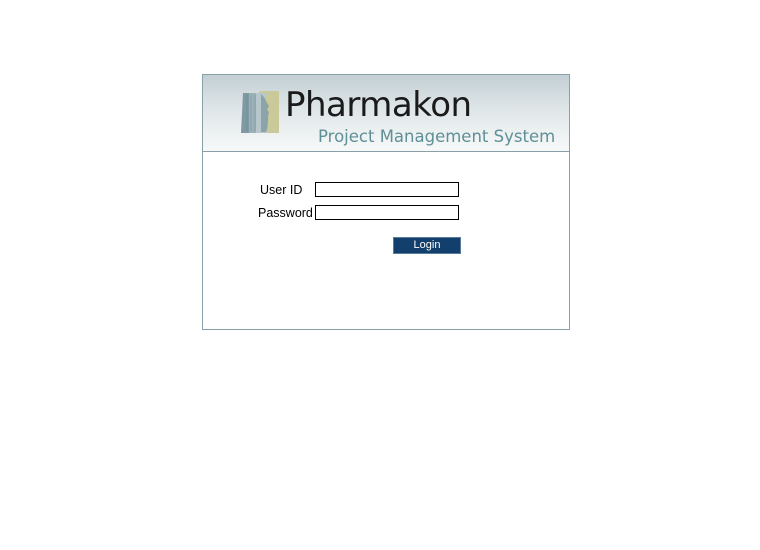 This screenshot has width=760, height=550. What do you see at coordinates (260, 112) in the screenshot?
I see `profile-faces-logo-icon` at bounding box center [260, 112].